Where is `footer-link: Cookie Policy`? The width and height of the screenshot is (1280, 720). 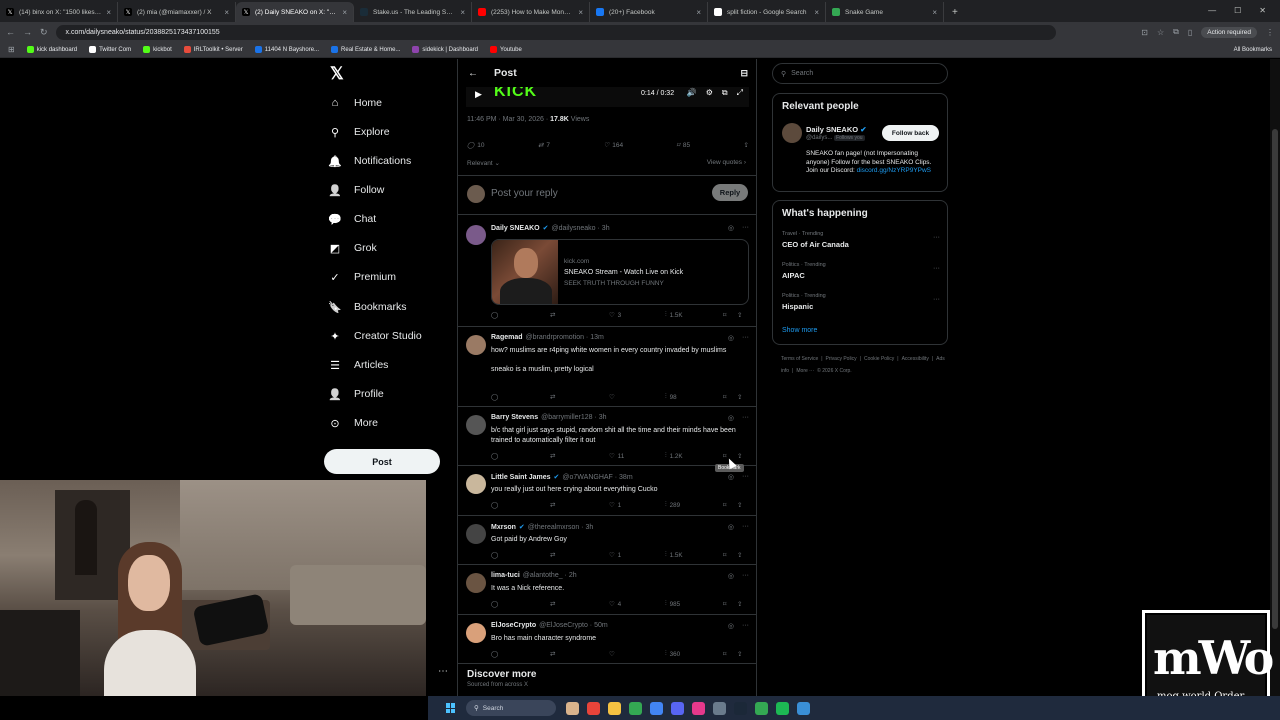 footer-link: Cookie Policy is located at coordinates (879, 359).